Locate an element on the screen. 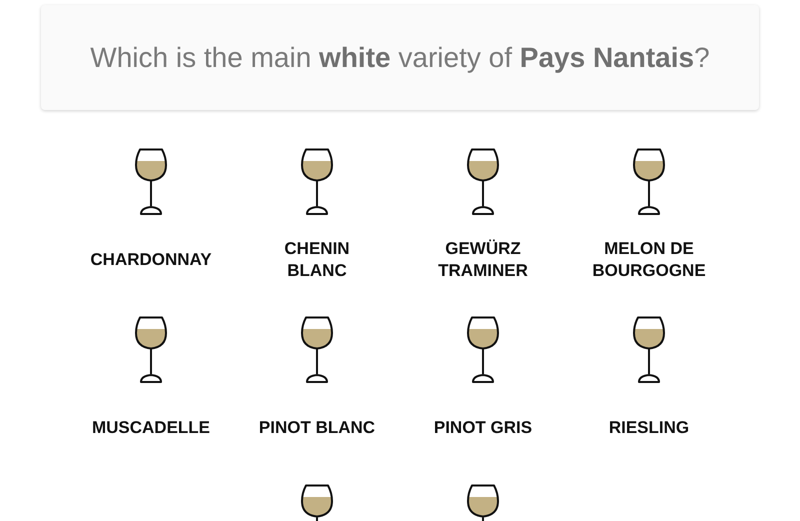  grape-variety-option: CHARDONNAY is located at coordinates (151, 260).